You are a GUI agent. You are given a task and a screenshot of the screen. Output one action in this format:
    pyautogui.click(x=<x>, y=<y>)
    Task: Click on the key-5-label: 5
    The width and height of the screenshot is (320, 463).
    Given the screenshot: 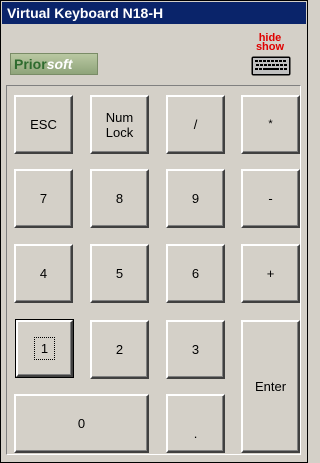 What is the action you would take?
    pyautogui.click(x=119, y=273)
    